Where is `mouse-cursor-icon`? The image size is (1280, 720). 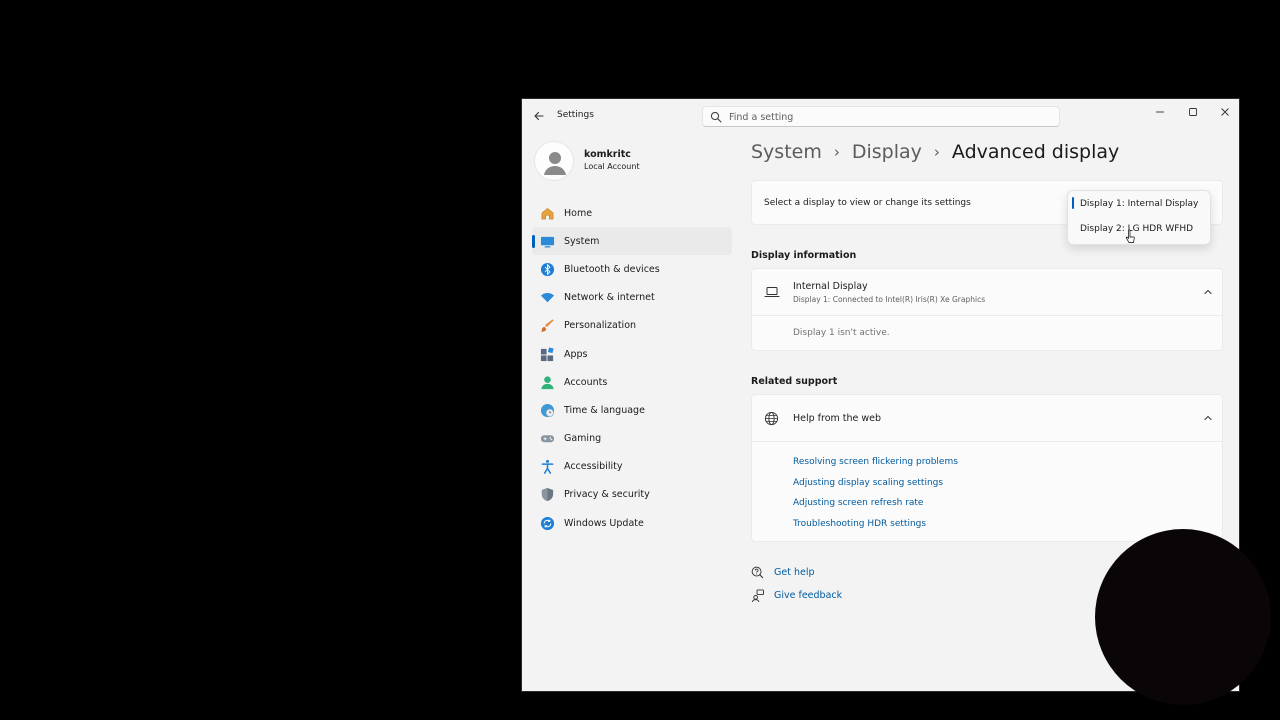
mouse-cursor-icon is located at coordinates (1130, 236).